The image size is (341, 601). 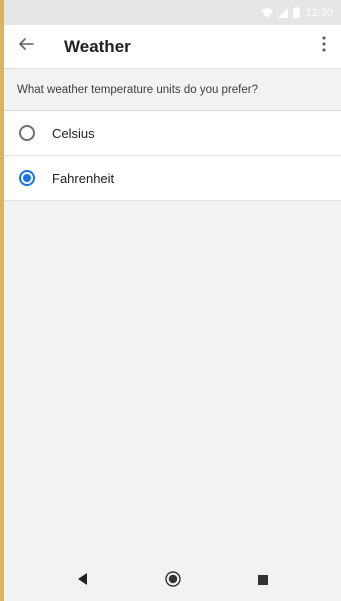 What do you see at coordinates (97, 46) in the screenshot?
I see `page-title: Weather` at bounding box center [97, 46].